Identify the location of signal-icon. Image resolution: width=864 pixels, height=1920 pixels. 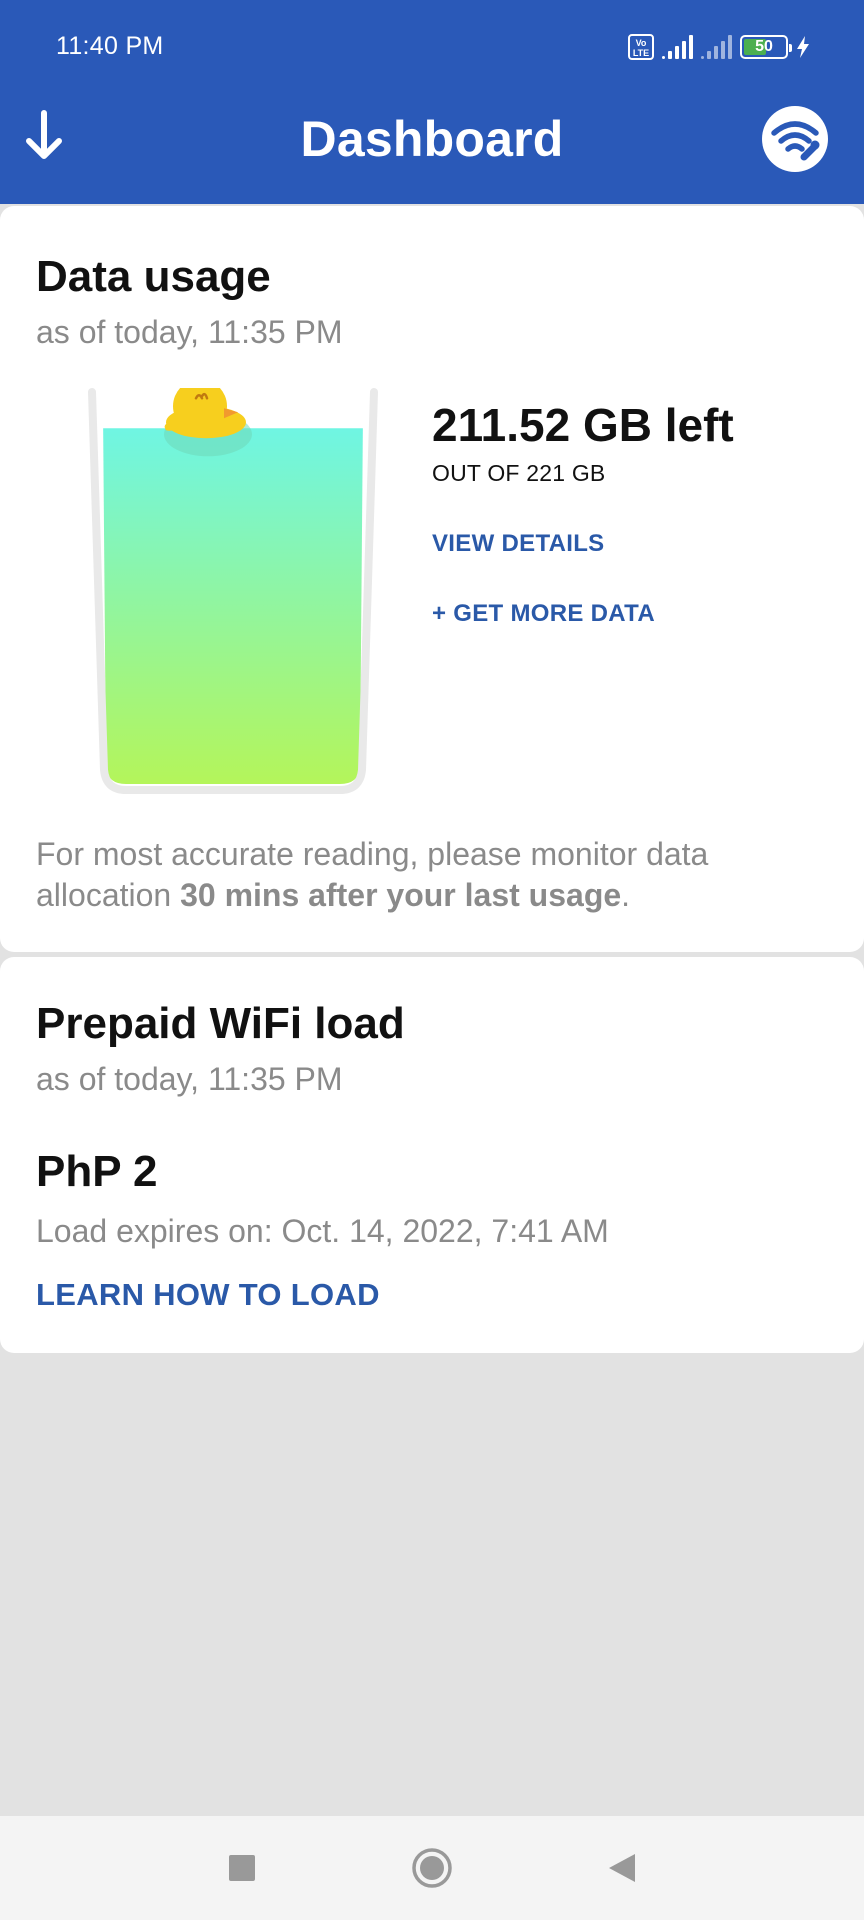
(677, 47).